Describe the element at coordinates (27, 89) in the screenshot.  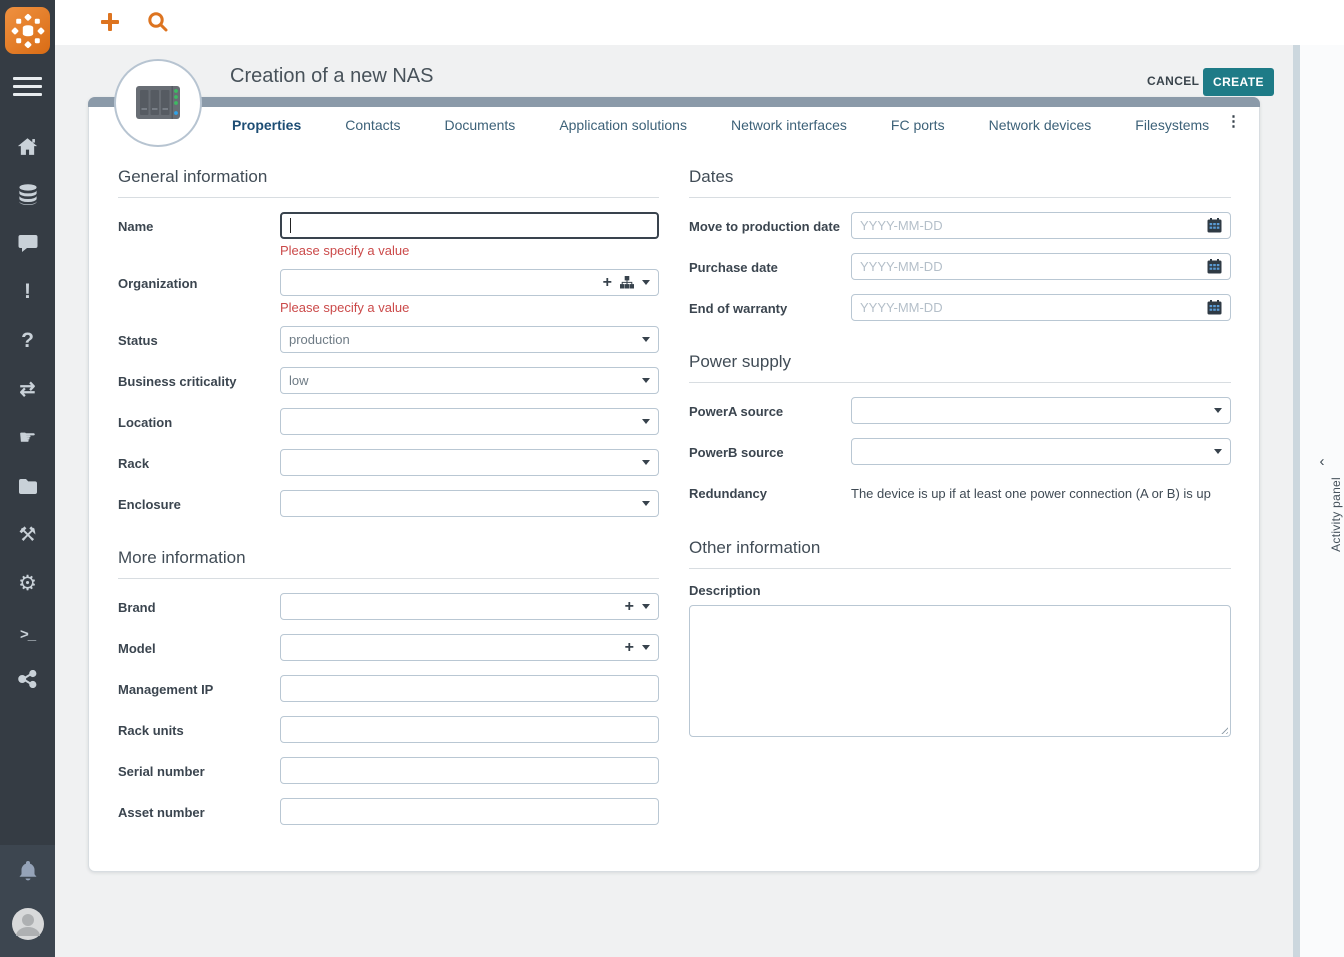
I see `menu-toggle-icon` at that location.